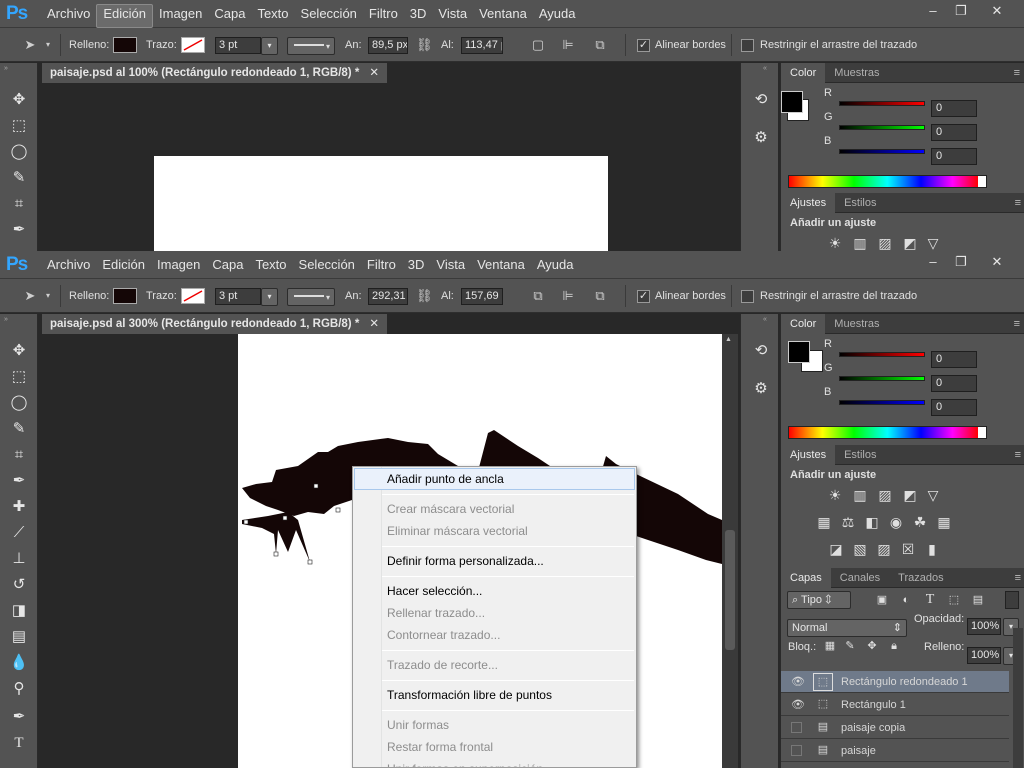  What do you see at coordinates (803, 73) in the screenshot?
I see `tab-color: Color` at bounding box center [803, 73].